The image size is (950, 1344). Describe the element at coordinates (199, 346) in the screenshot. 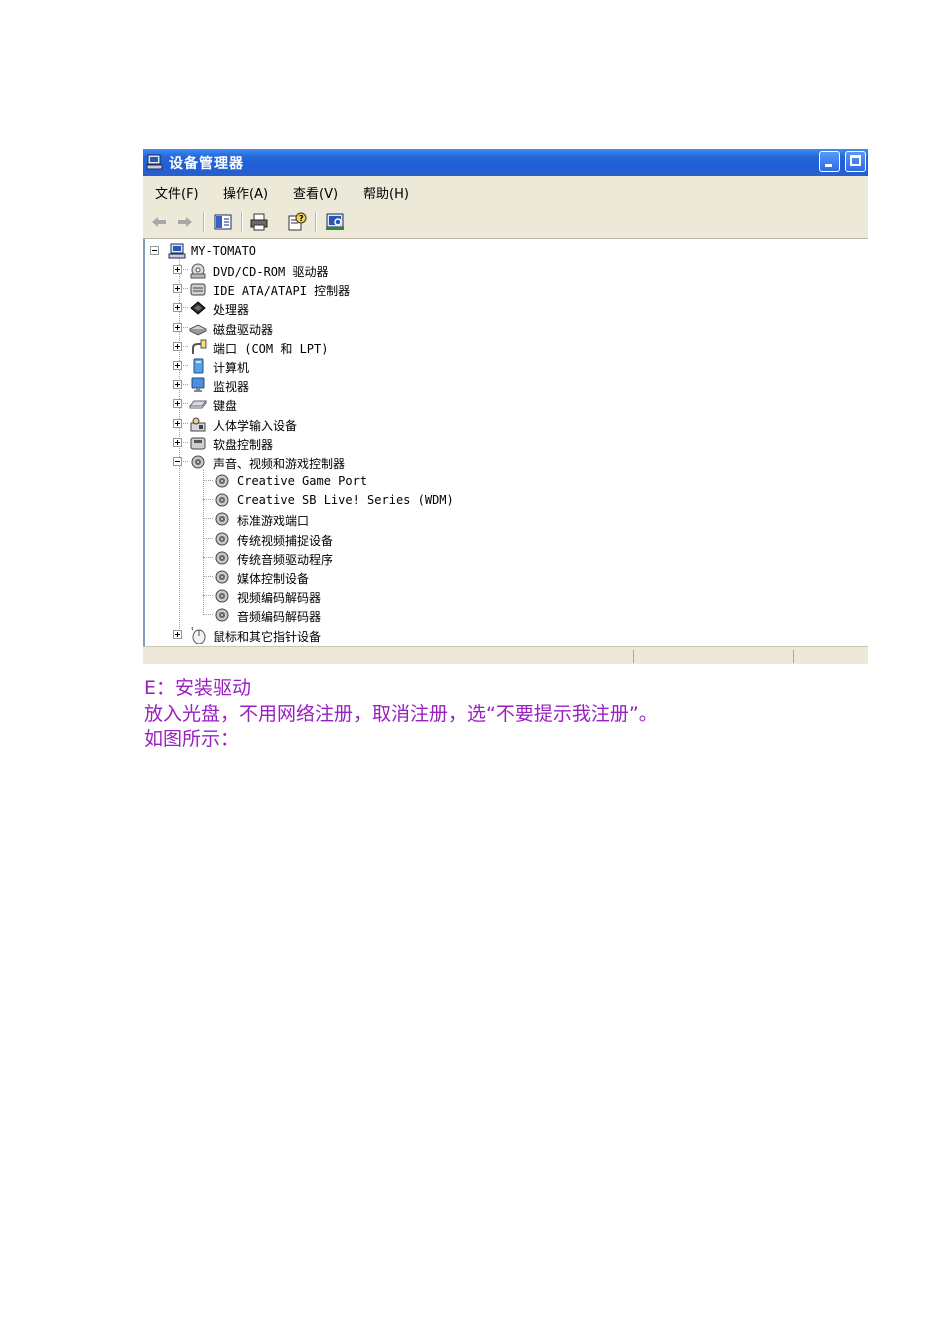

I see `port-icon` at that location.